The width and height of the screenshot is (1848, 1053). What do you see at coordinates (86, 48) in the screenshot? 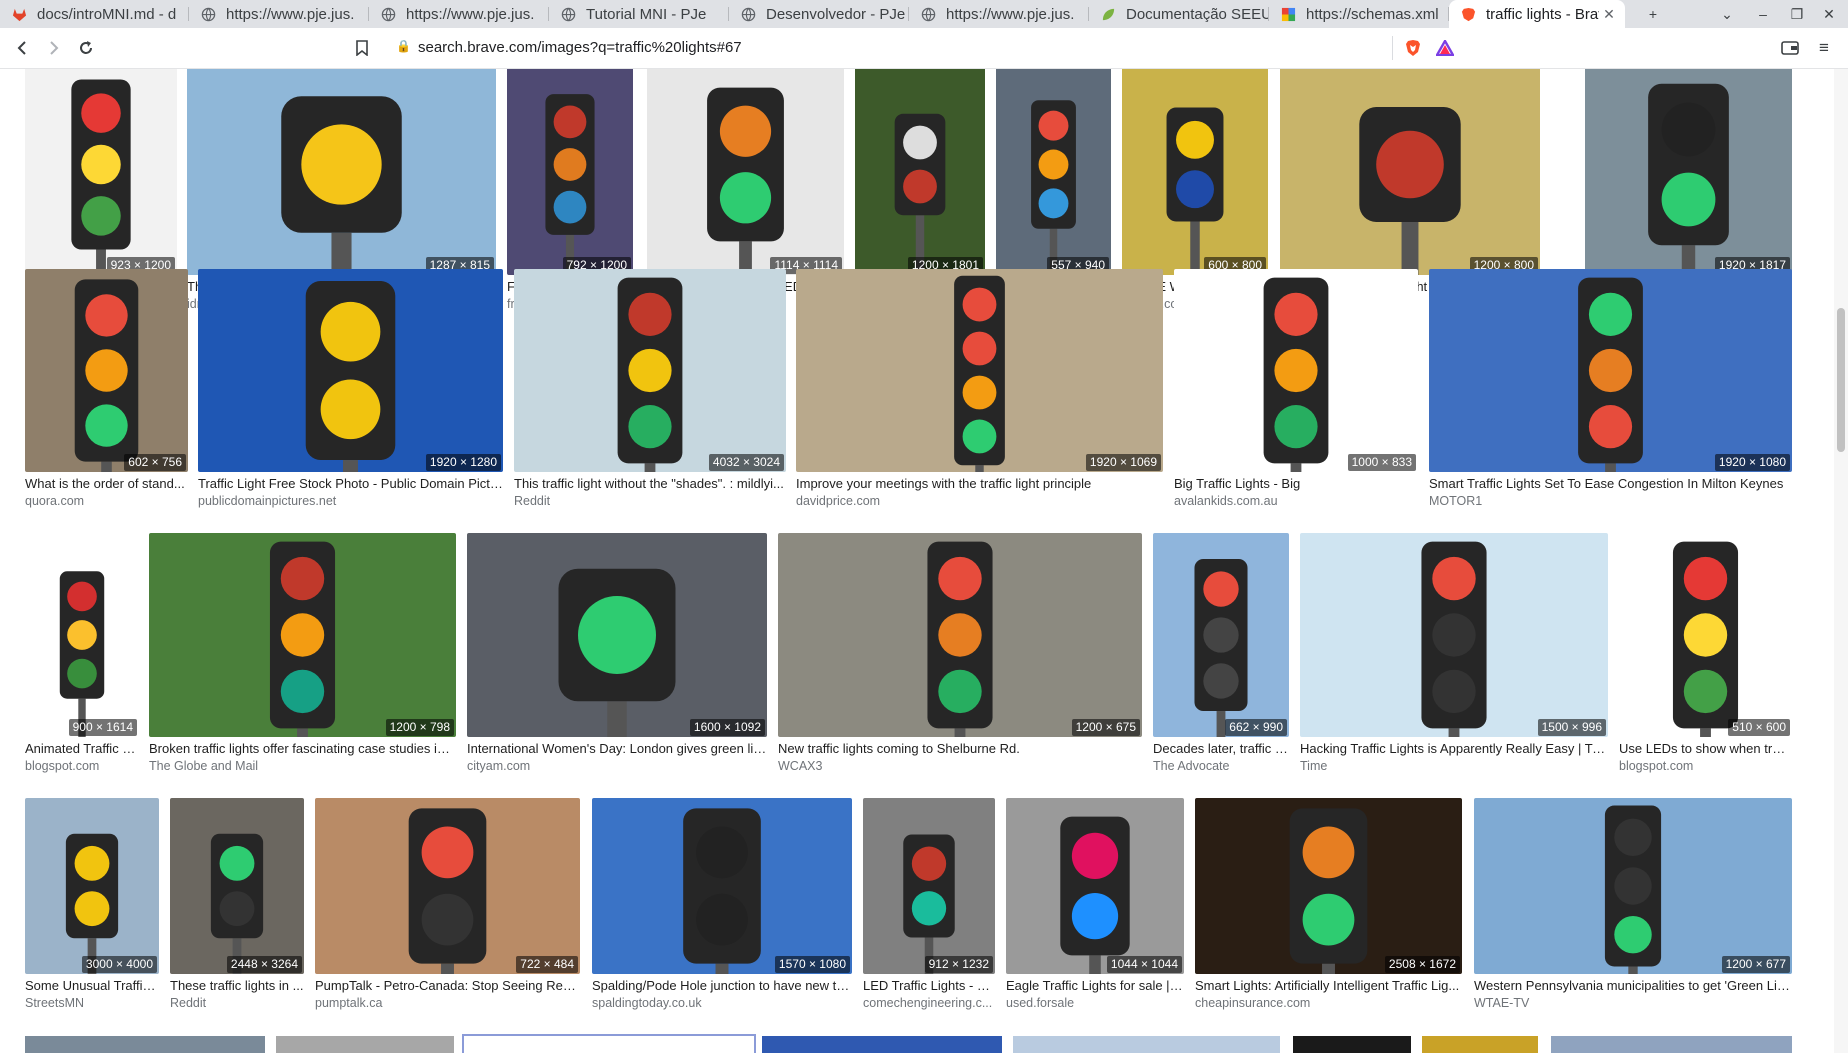
I see `reload-icon` at bounding box center [86, 48].